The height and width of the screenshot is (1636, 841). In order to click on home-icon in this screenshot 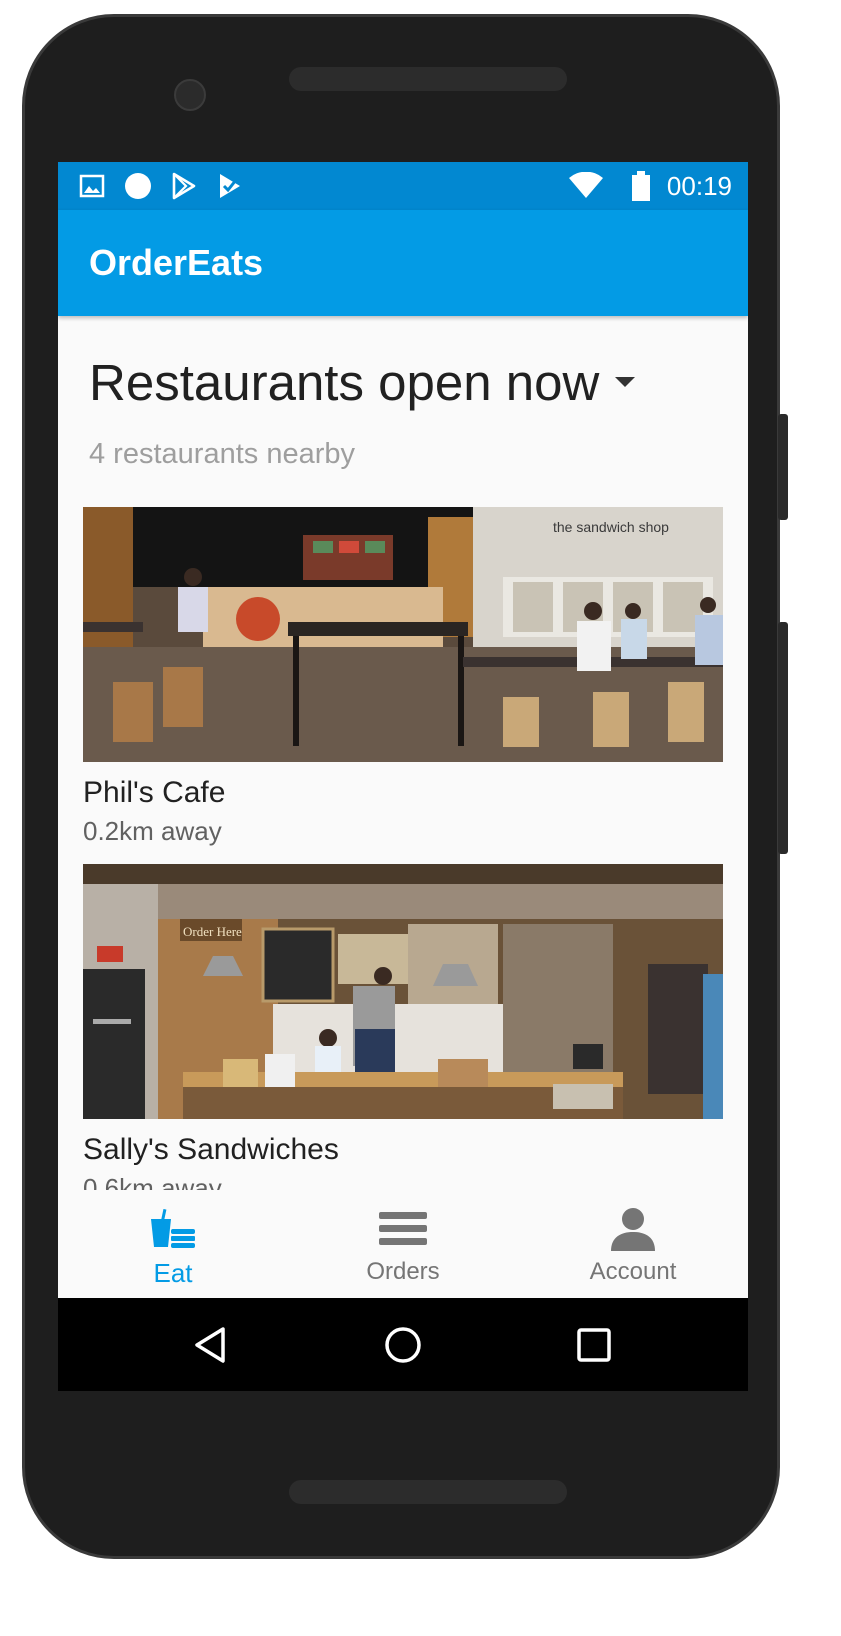, I will do `click(403, 1345)`.